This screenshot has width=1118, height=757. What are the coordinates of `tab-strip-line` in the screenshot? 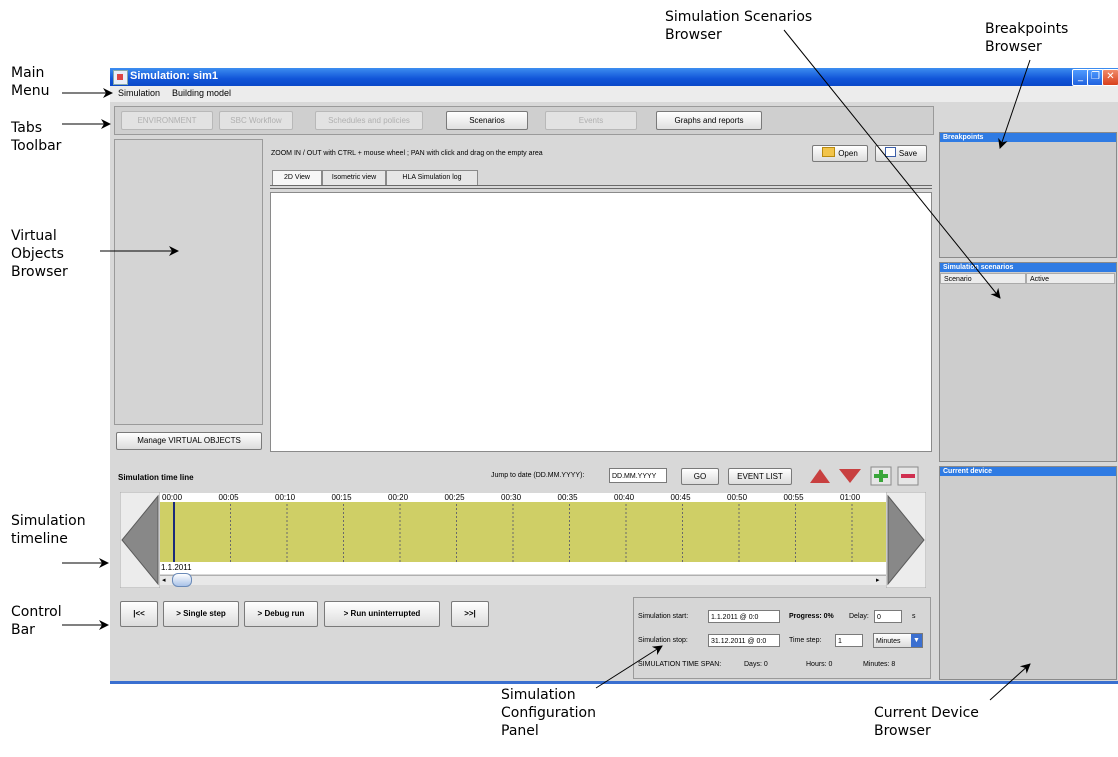 It's located at (601, 185).